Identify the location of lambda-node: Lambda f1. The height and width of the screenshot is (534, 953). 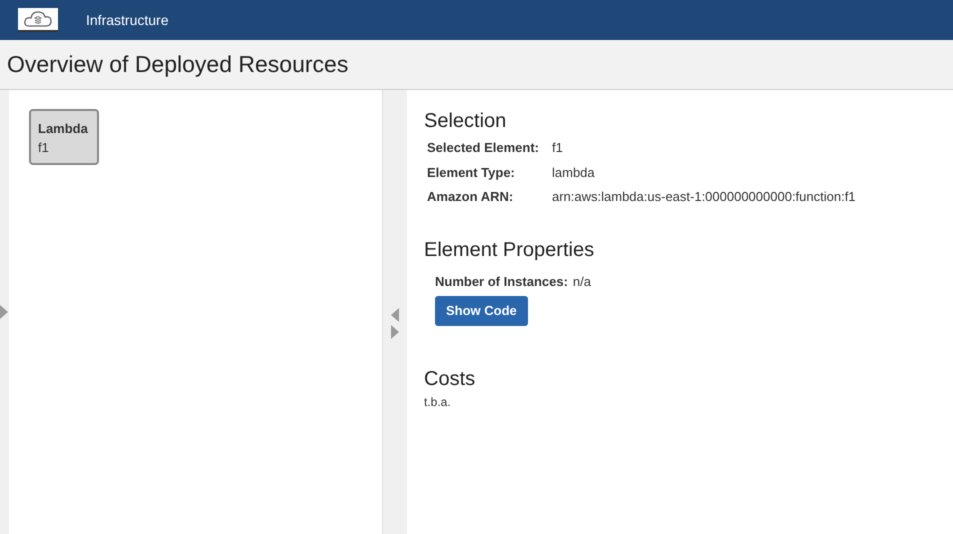
(64, 137).